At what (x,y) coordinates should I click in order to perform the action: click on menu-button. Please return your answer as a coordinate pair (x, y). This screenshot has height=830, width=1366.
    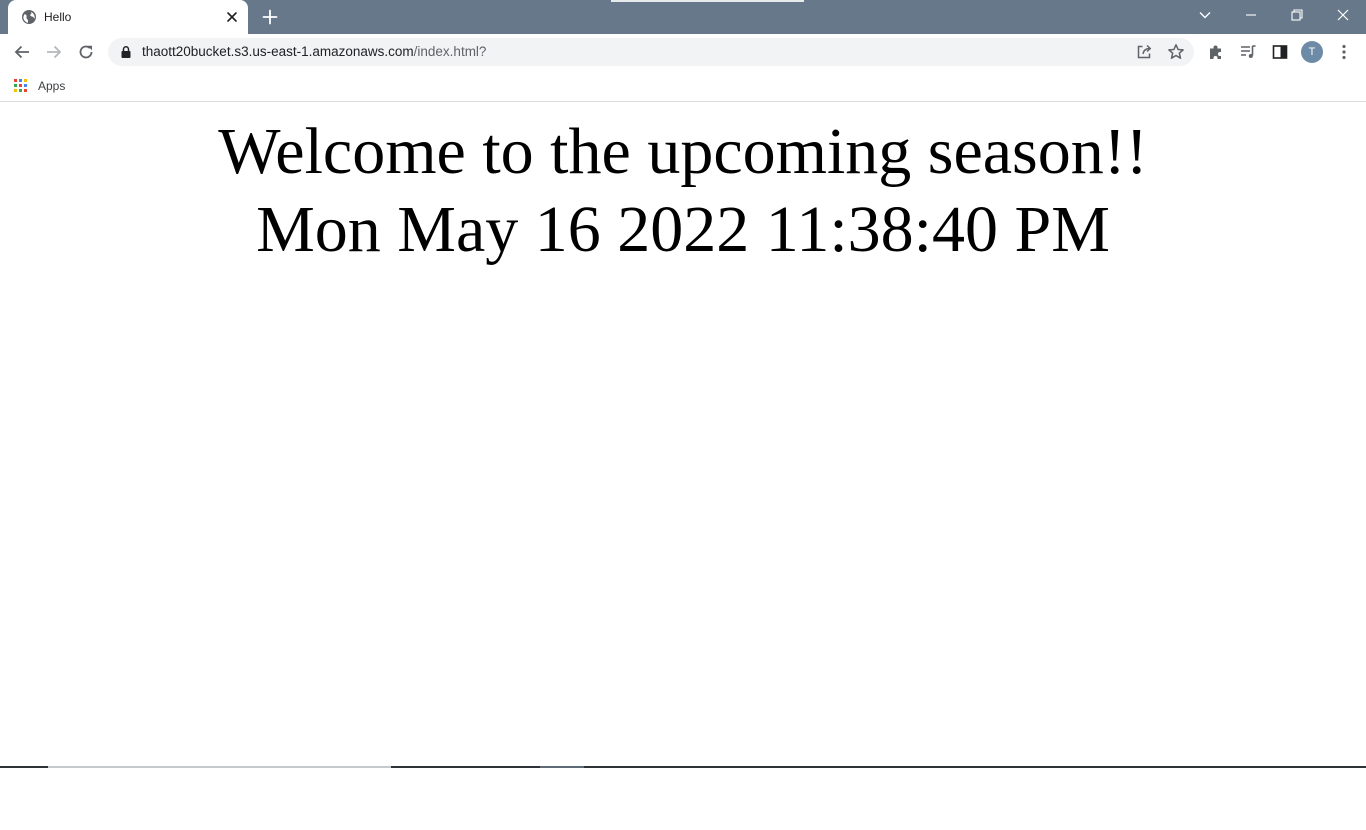
    Looking at the image, I should click on (1344, 52).